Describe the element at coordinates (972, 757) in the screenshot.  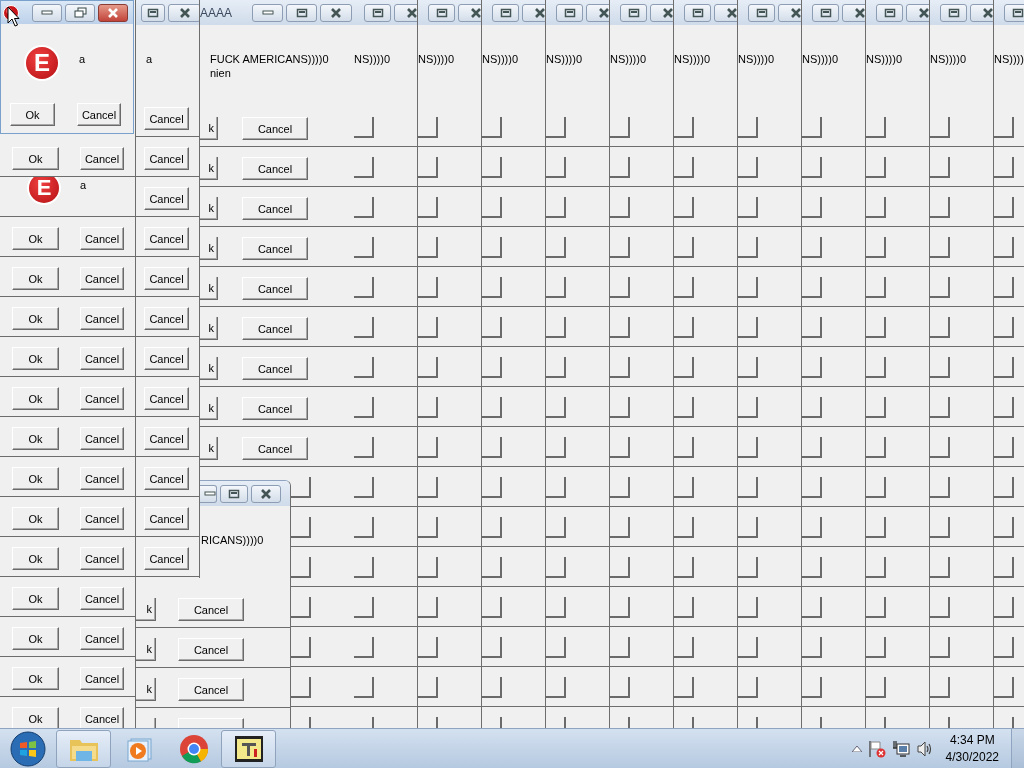
I see `clock-date: 4/30/2022` at that location.